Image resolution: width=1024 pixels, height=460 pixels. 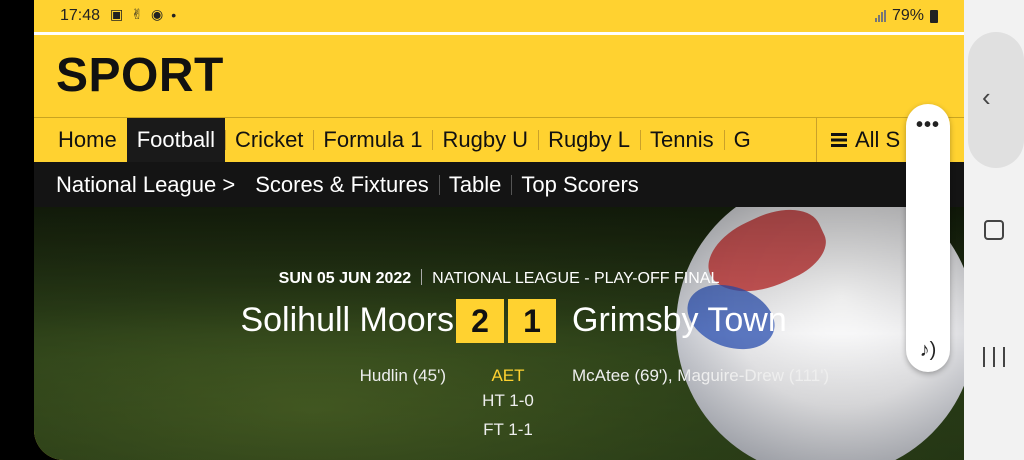 What do you see at coordinates (880, 16) in the screenshot?
I see `signal-icon` at bounding box center [880, 16].